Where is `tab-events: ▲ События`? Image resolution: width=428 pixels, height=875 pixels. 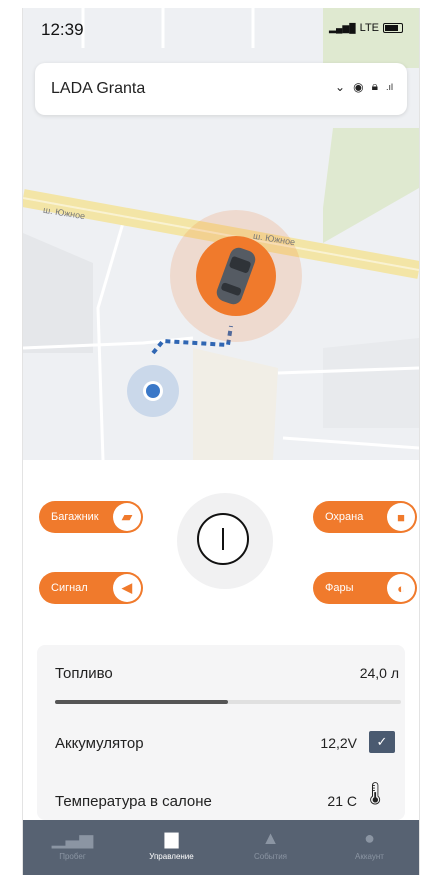 tab-events: ▲ События is located at coordinates (270, 847).